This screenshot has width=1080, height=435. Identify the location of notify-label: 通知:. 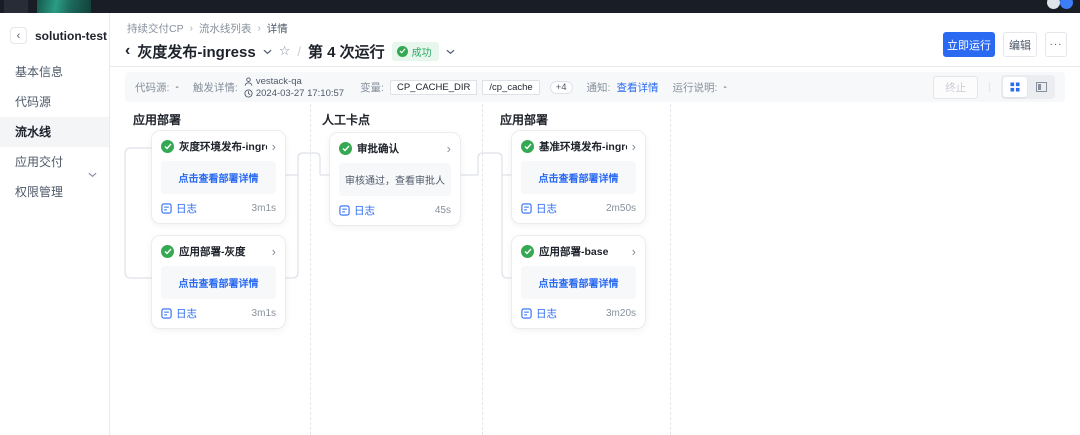
(598, 87).